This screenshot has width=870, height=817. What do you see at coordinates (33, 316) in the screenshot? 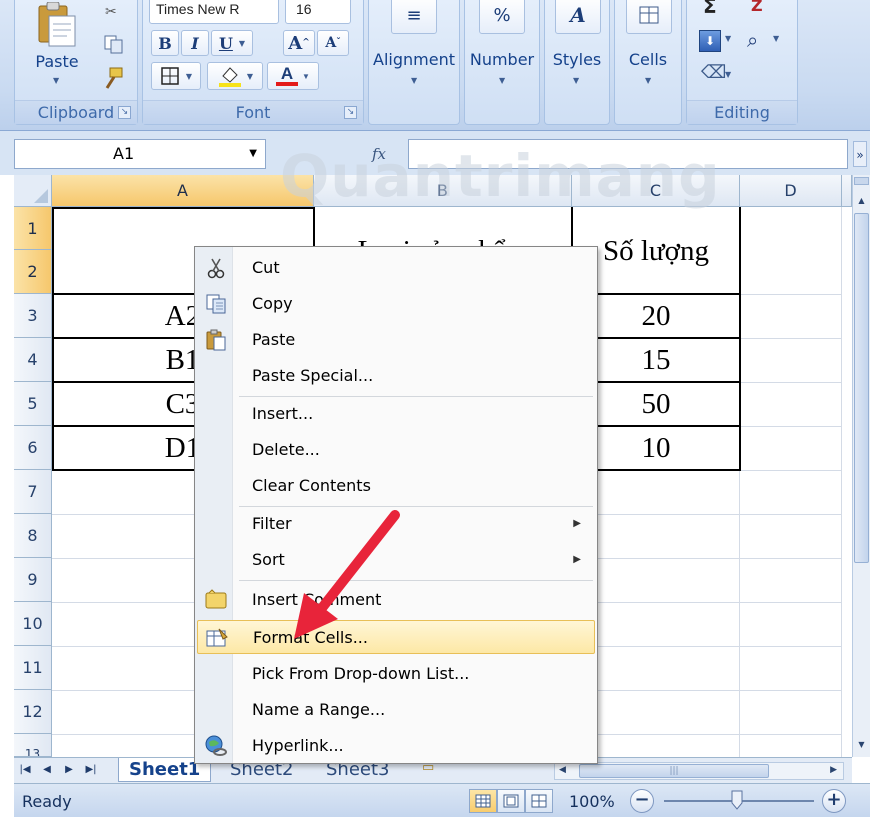
I see `row-header-3: 3` at bounding box center [33, 316].